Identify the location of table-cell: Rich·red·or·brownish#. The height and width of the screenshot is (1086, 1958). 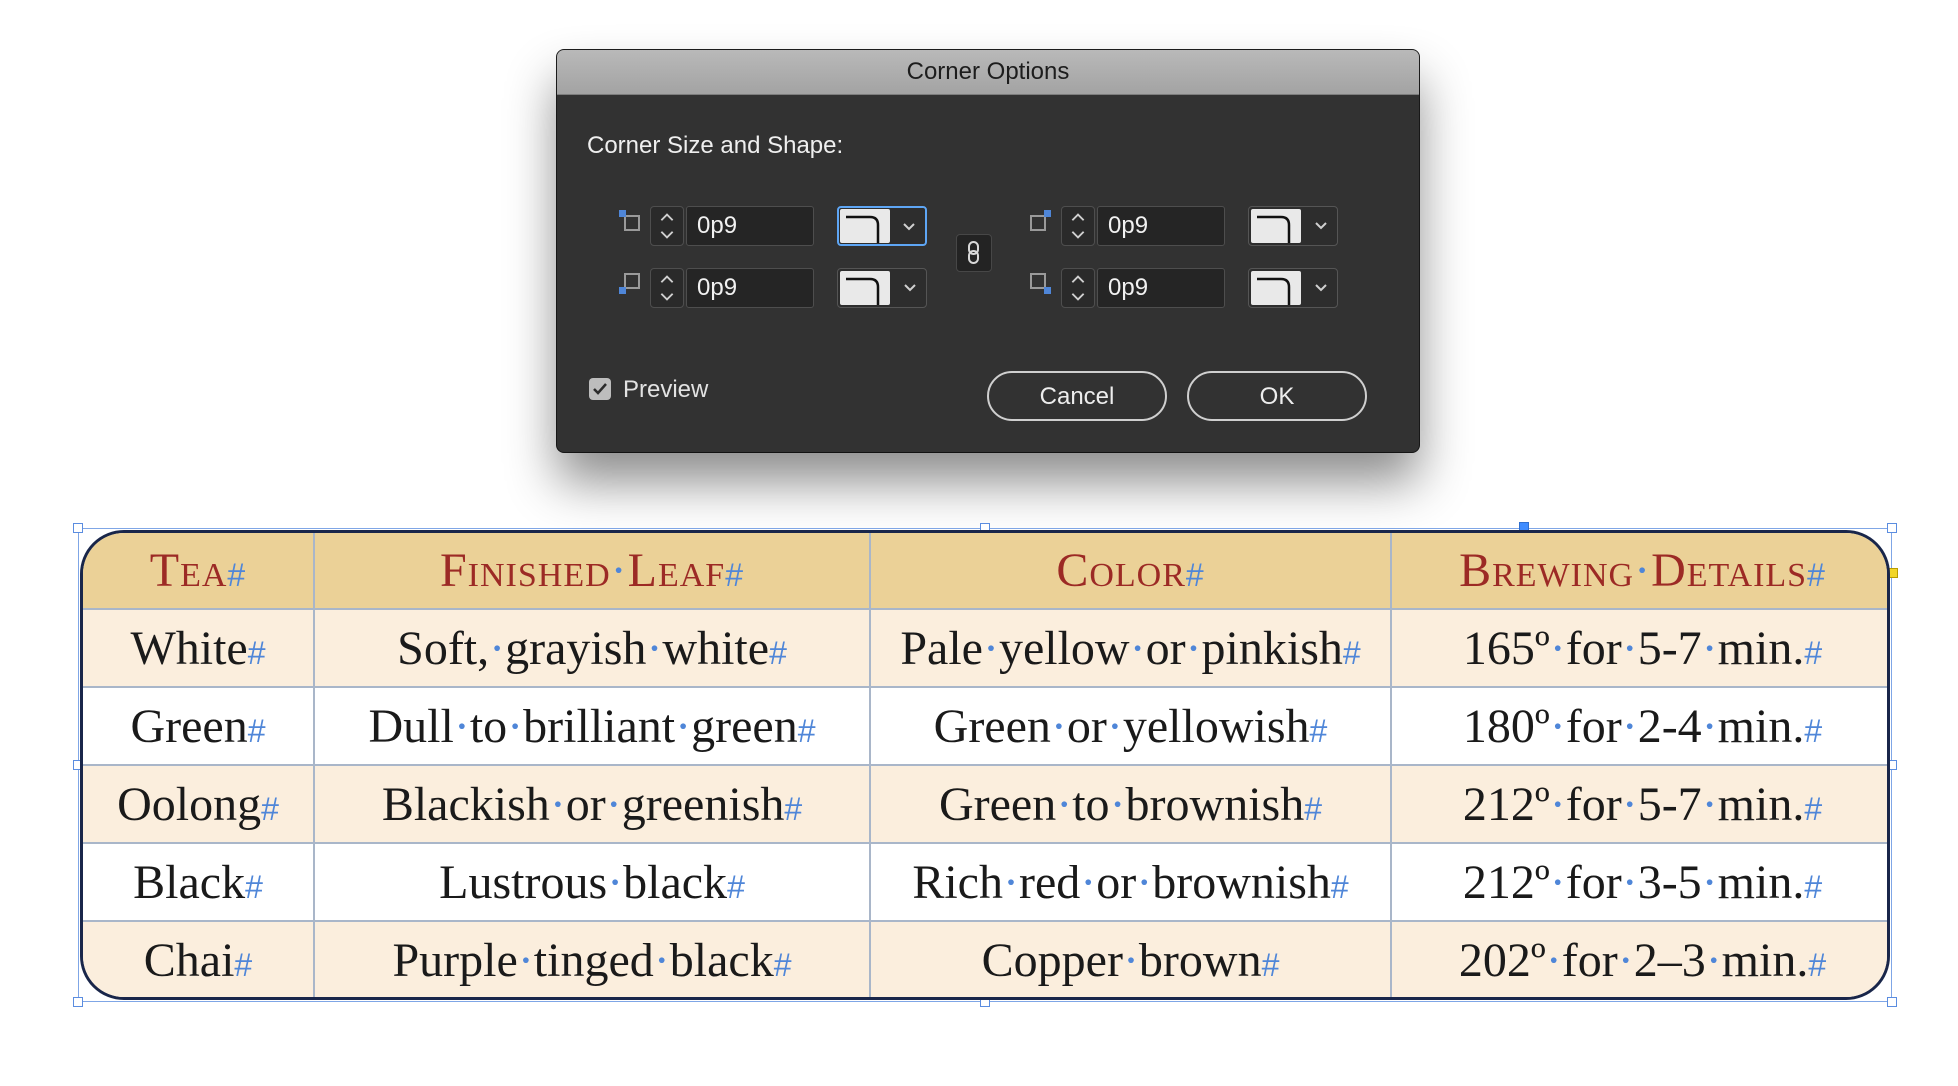
(1130, 882).